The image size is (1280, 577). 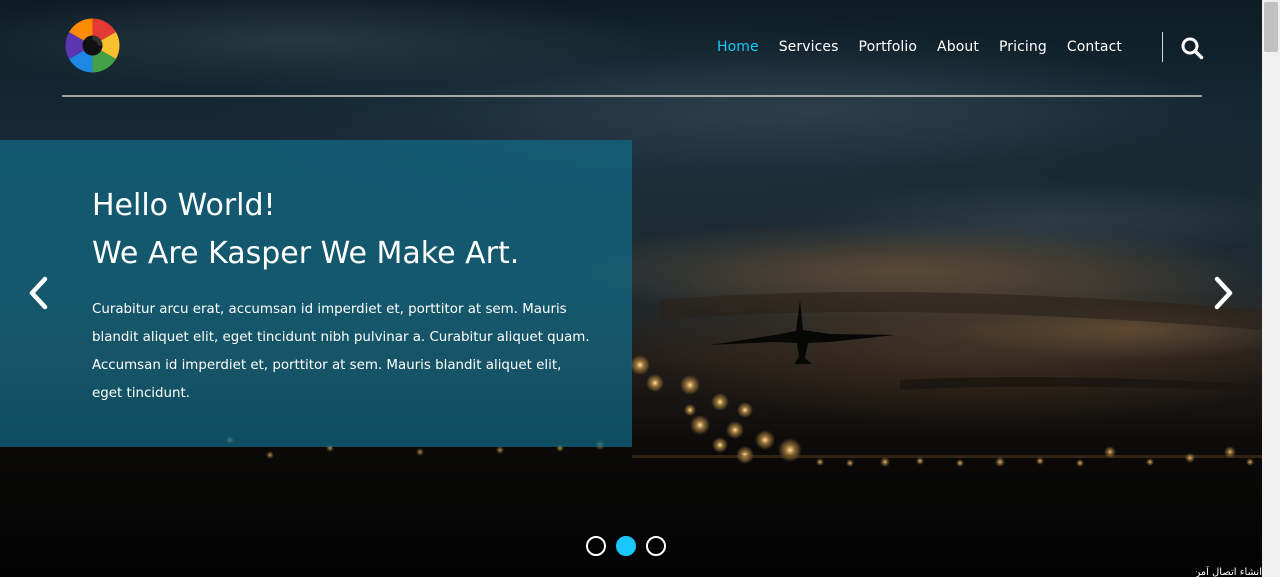 What do you see at coordinates (1224, 293) in the screenshot?
I see `chevron-right-icon` at bounding box center [1224, 293].